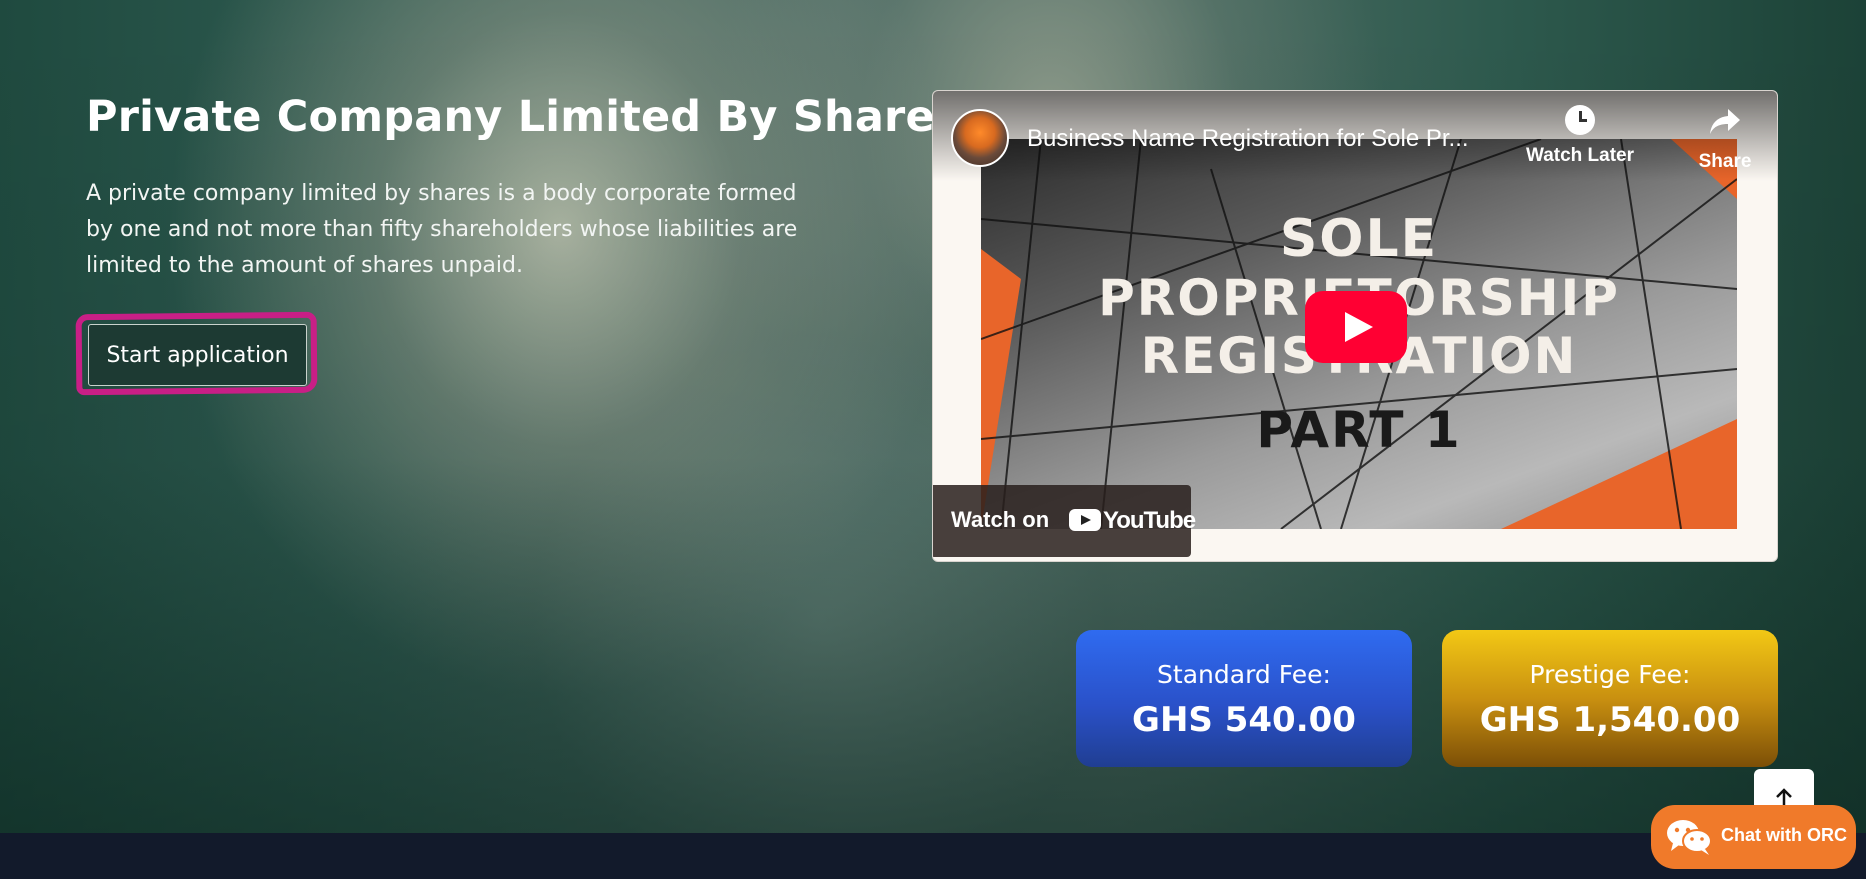  I want to click on clock-icon, so click(1580, 120).